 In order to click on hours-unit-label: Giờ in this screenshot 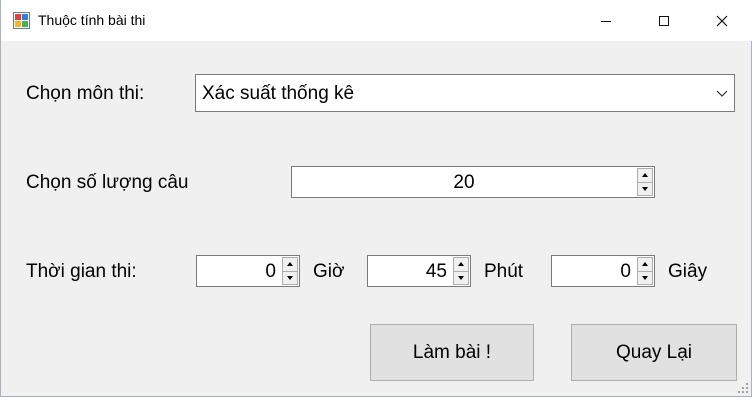, I will do `click(329, 271)`.